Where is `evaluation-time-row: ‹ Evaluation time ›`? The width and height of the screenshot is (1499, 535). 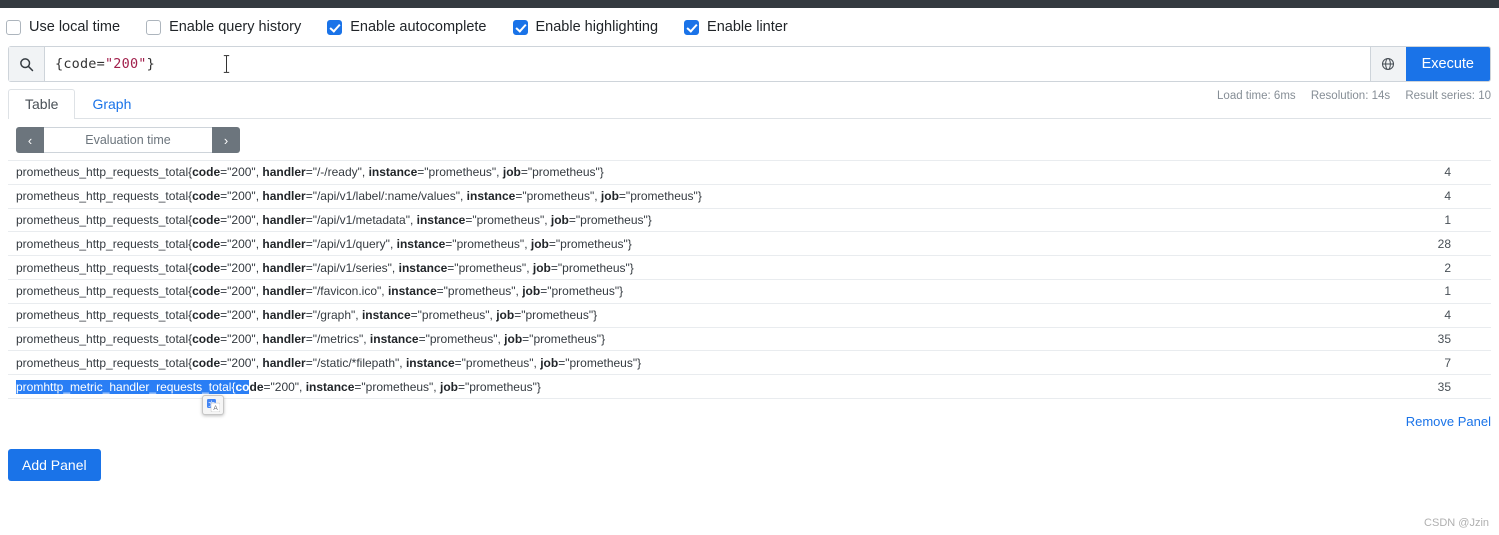
evaluation-time-row: ‹ Evaluation time › is located at coordinates (749, 141).